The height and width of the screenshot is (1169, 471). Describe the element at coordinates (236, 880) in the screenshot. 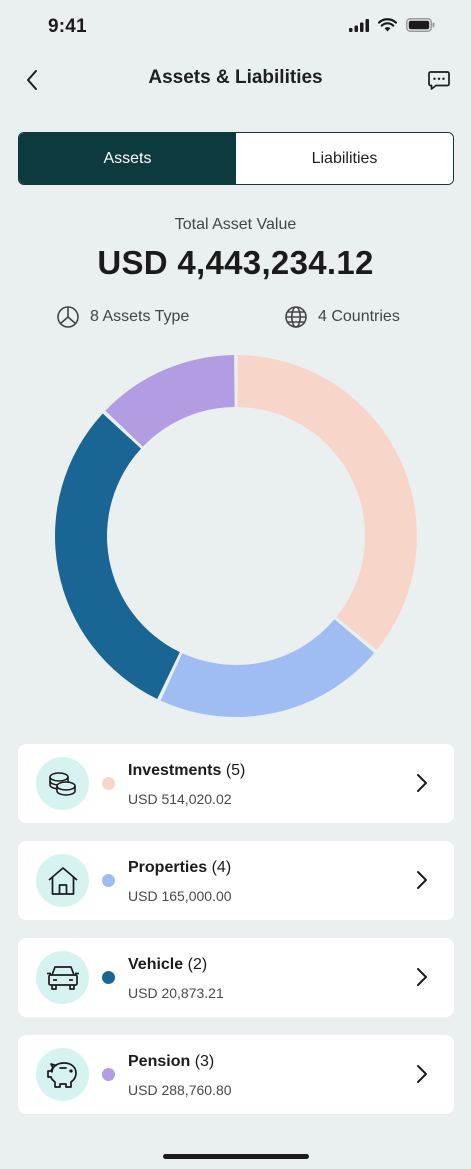

I see `asset-category-properties: Properties (4) USD 165,000.00` at that location.